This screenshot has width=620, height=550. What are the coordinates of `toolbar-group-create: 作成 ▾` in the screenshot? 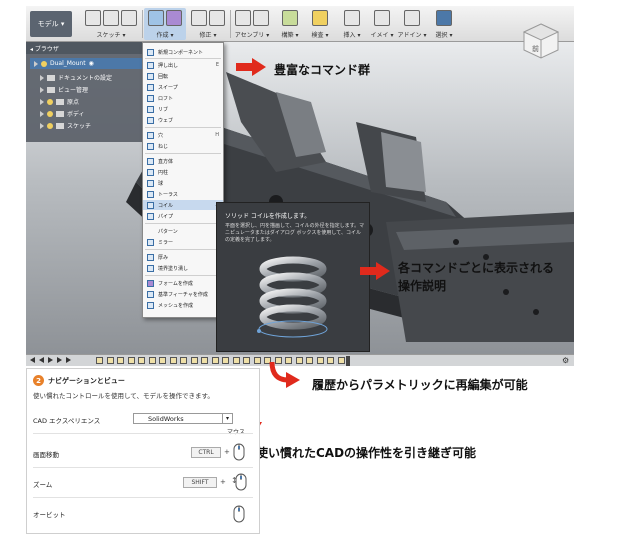 It's located at (165, 24).